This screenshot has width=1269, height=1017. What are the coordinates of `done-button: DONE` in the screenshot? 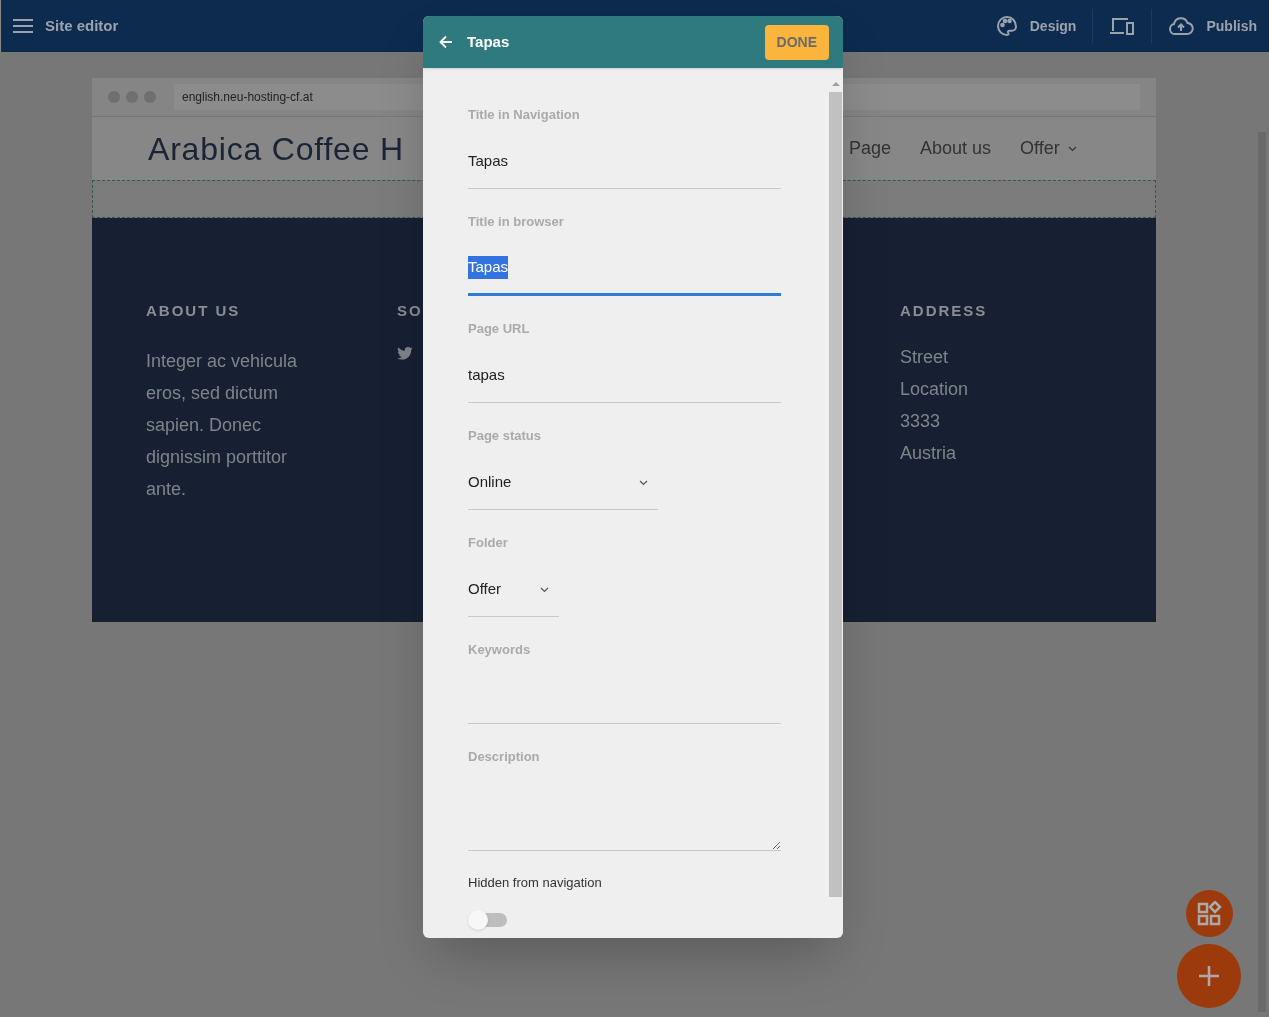 It's located at (796, 42).